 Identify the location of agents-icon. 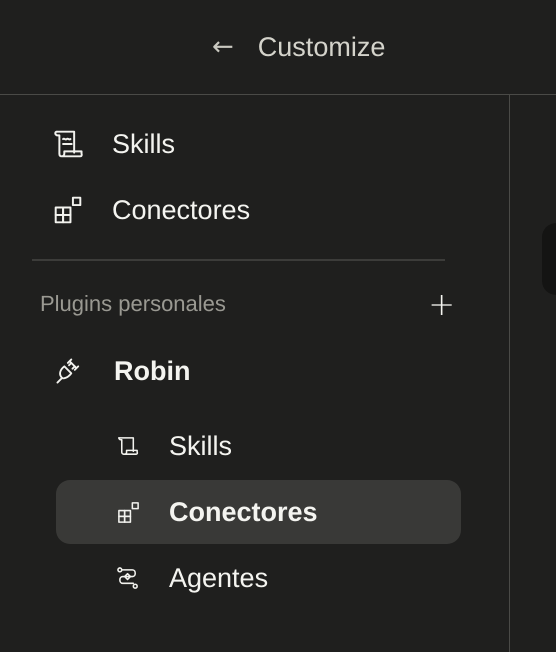
(128, 578).